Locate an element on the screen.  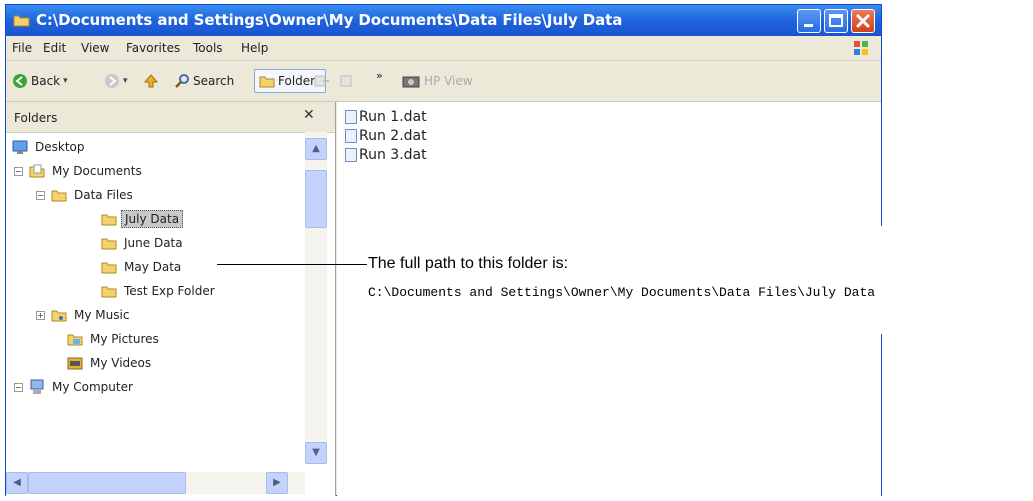
folders-pane-title: Folders is located at coordinates (36, 118).